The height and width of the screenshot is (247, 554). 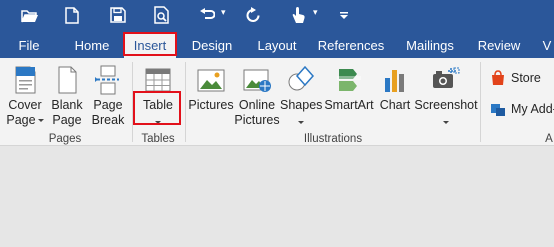 What do you see at coordinates (257, 112) in the screenshot?
I see `online-pictures-label: Online Pictures` at bounding box center [257, 112].